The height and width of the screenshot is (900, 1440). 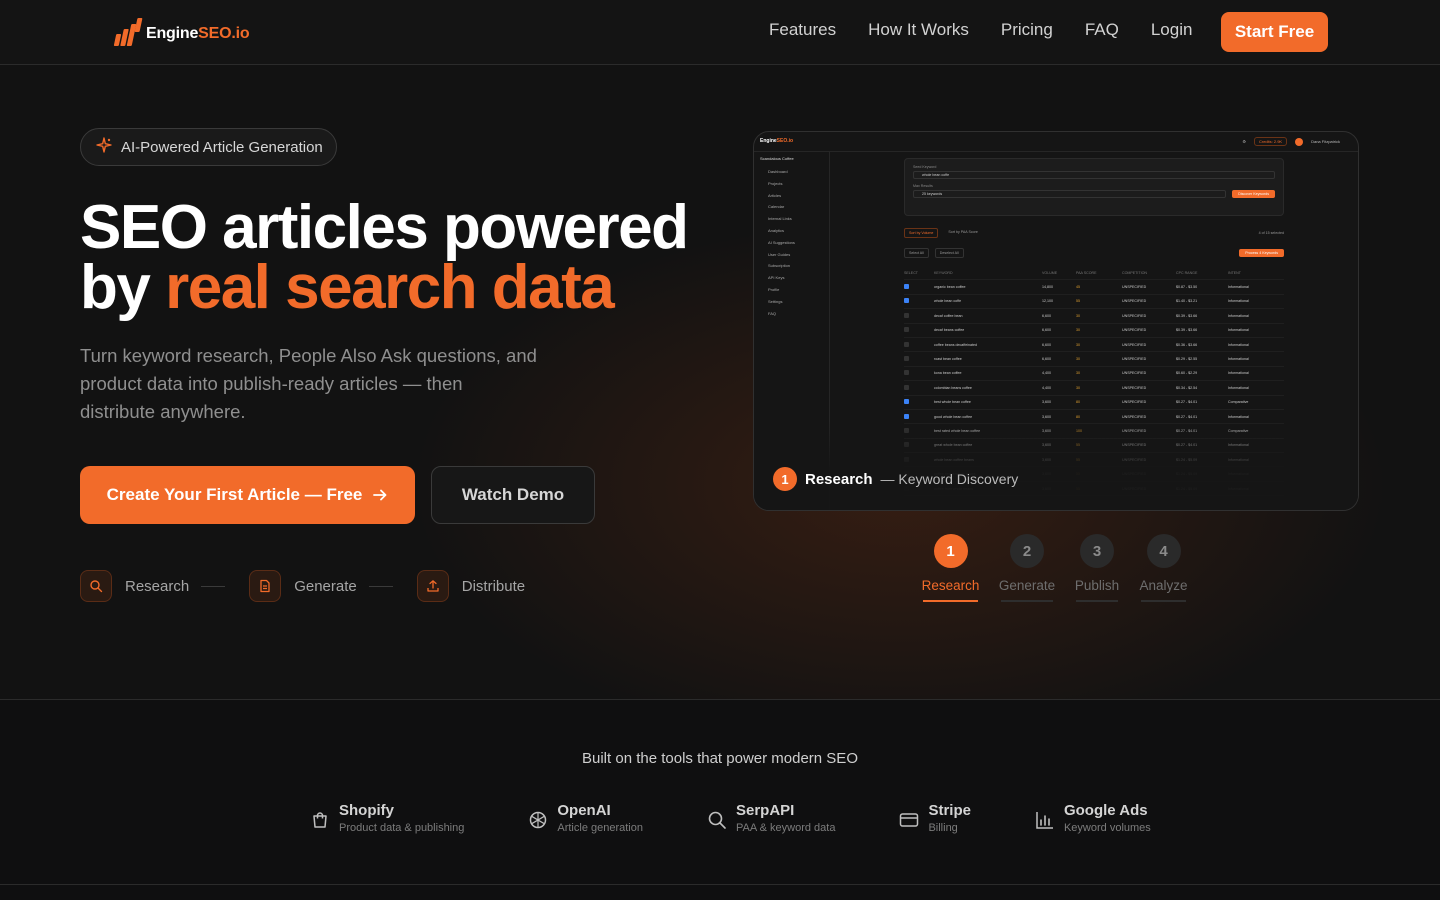 I want to click on nav-link-pricing: Pricing, so click(x=1027, y=30).